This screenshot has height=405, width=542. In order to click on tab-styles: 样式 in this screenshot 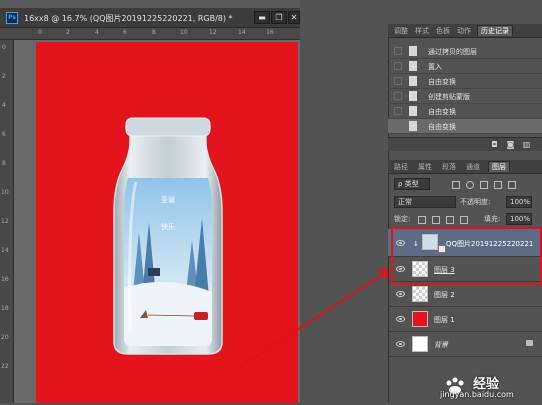, I will do `click(422, 31)`.